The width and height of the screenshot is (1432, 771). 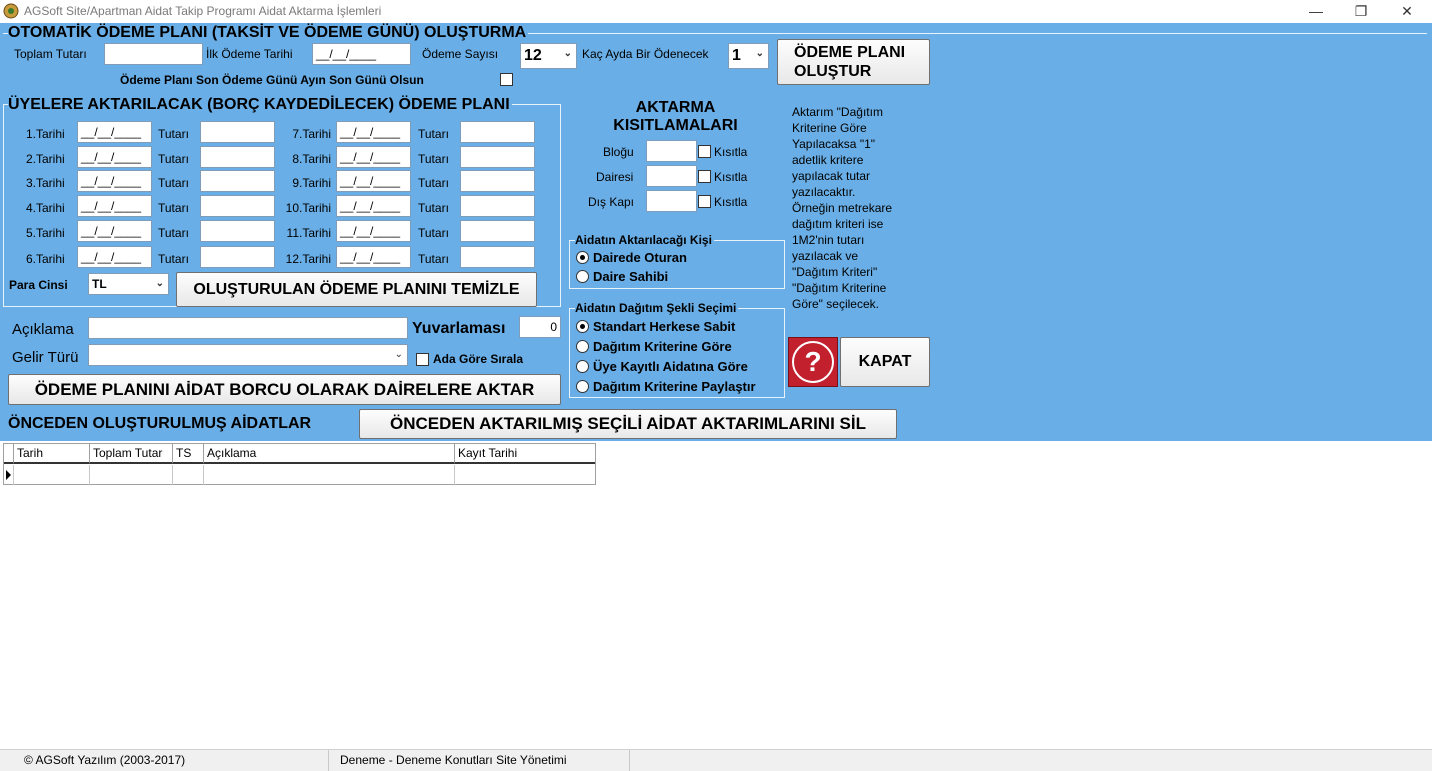 What do you see at coordinates (248, 328) in the screenshot?
I see `aciklama-input` at bounding box center [248, 328].